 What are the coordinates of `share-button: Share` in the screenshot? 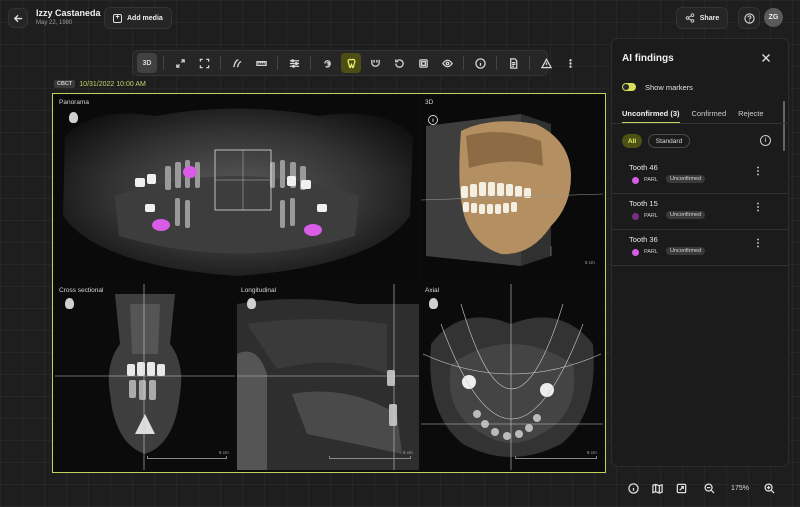 It's located at (702, 18).